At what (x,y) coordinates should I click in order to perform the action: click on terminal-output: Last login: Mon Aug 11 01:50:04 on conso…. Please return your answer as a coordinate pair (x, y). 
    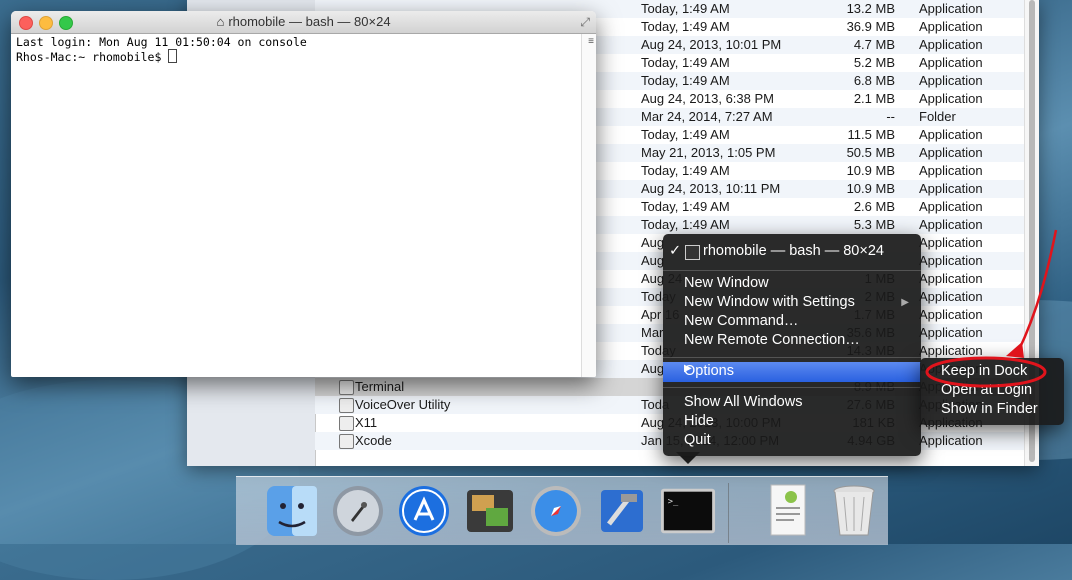
    Looking at the image, I should click on (161, 49).